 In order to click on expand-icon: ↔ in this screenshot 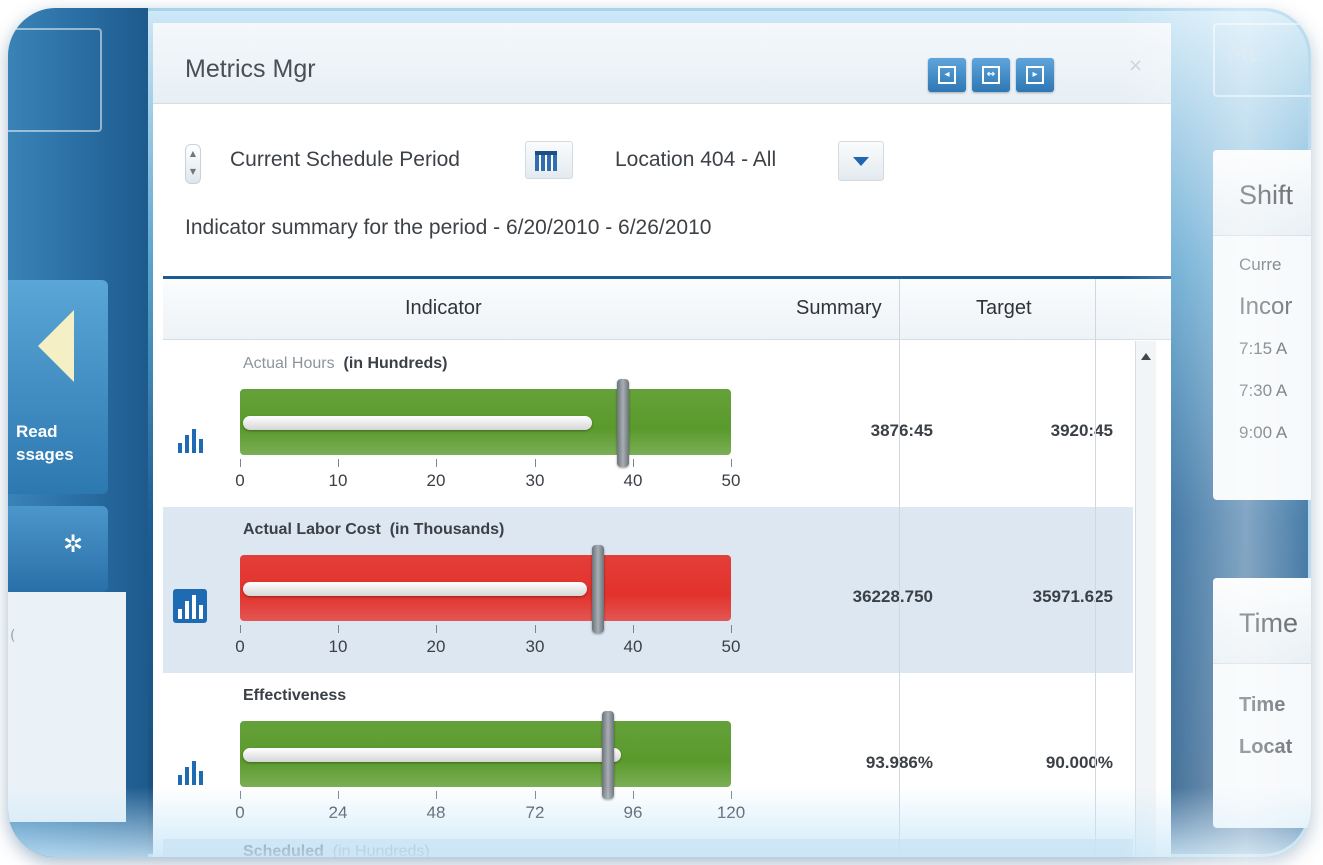, I will do `click(991, 75)`.